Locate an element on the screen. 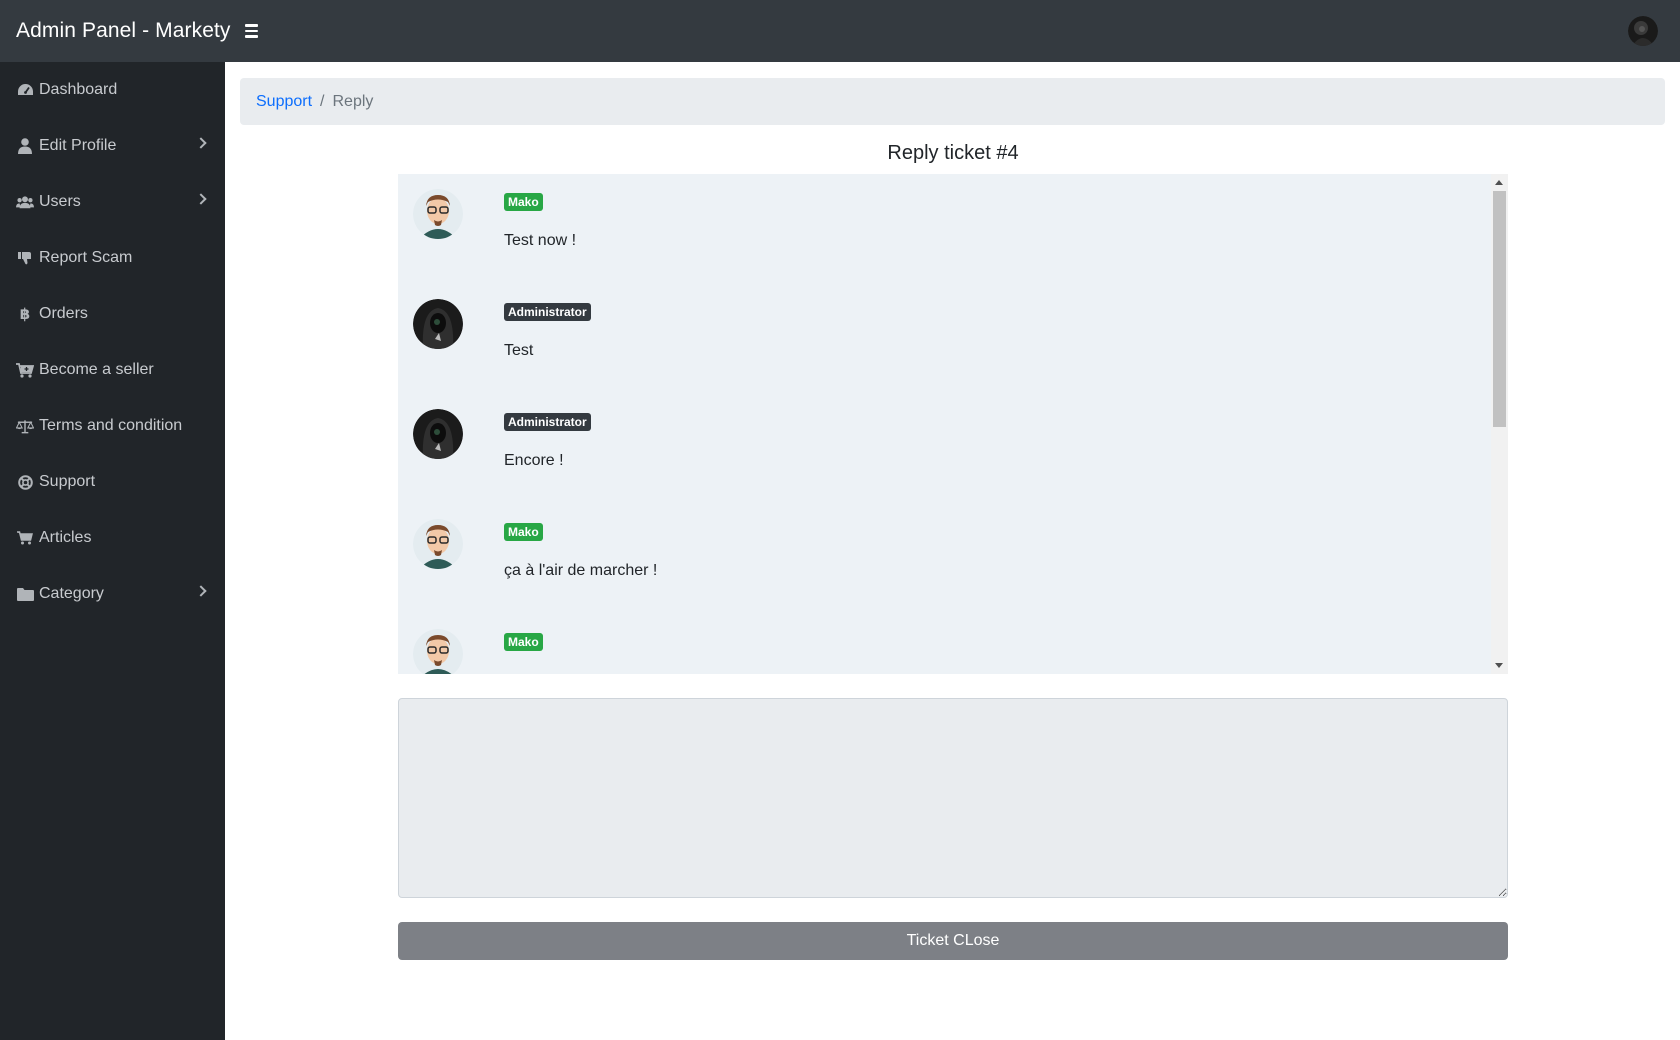  breadcrumb-link-support: Support is located at coordinates (284, 102).